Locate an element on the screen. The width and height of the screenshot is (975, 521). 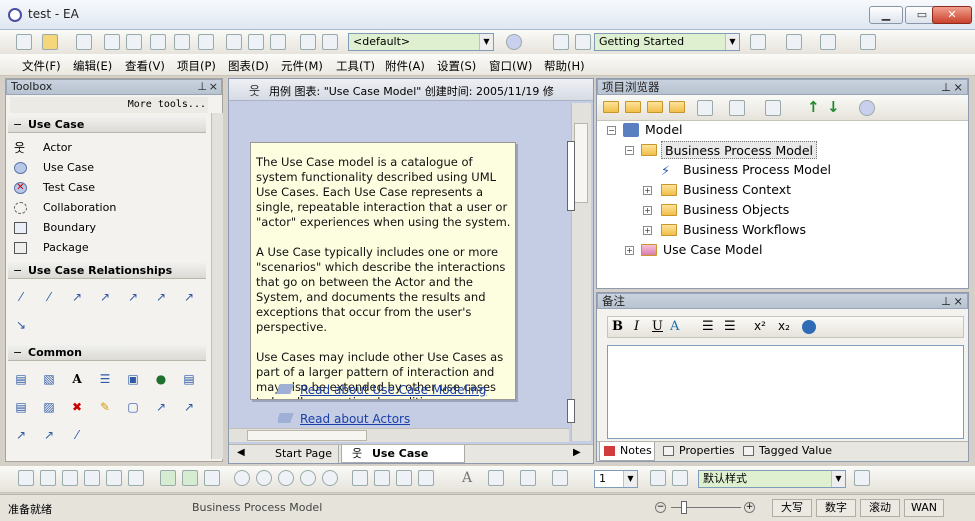
delete-icon is located at coordinates (426, 478).